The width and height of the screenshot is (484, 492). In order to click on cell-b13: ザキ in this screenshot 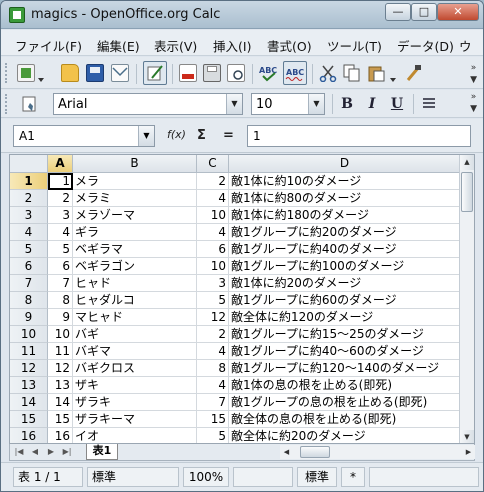, I will do `click(135, 385)`.